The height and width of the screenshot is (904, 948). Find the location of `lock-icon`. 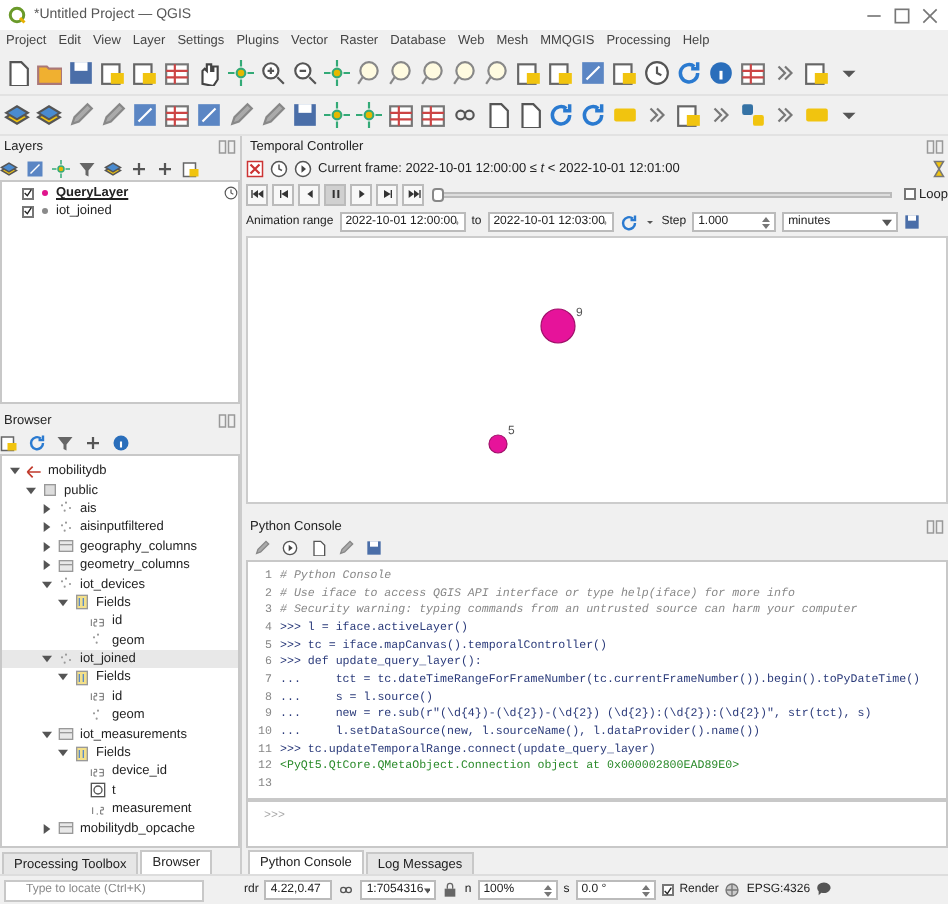

lock-icon is located at coordinates (450, 890).